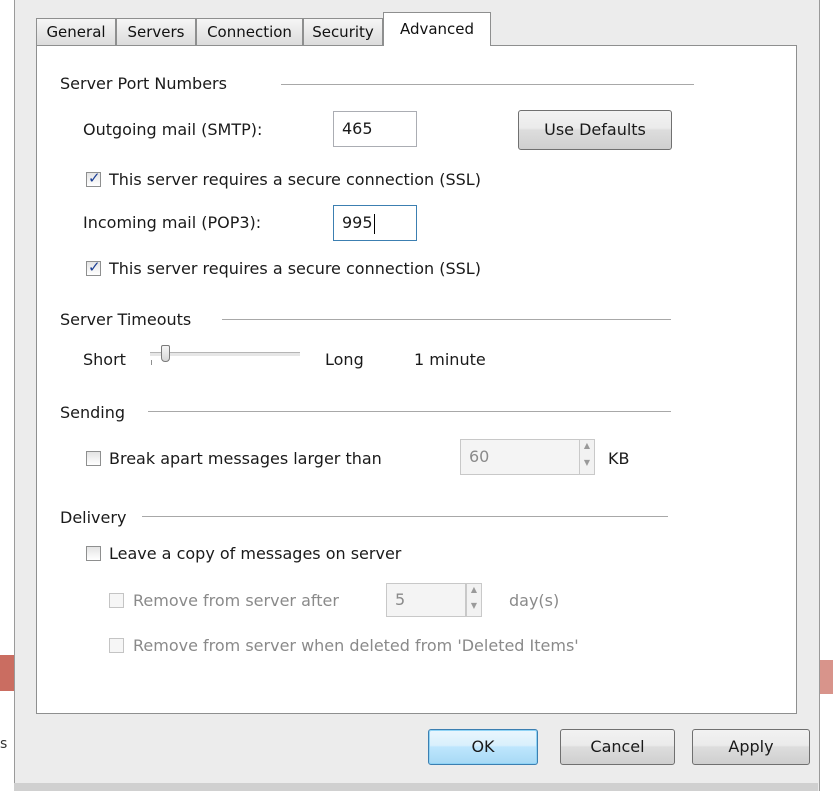 This screenshot has width=833, height=791. Describe the element at coordinates (104, 359) in the screenshot. I see `slider-short-label: Short` at that location.